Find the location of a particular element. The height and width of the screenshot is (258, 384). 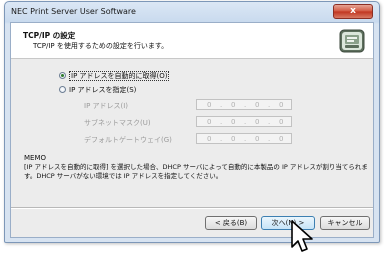

ip-address-label: IP アドレス(I) is located at coordinates (106, 106).